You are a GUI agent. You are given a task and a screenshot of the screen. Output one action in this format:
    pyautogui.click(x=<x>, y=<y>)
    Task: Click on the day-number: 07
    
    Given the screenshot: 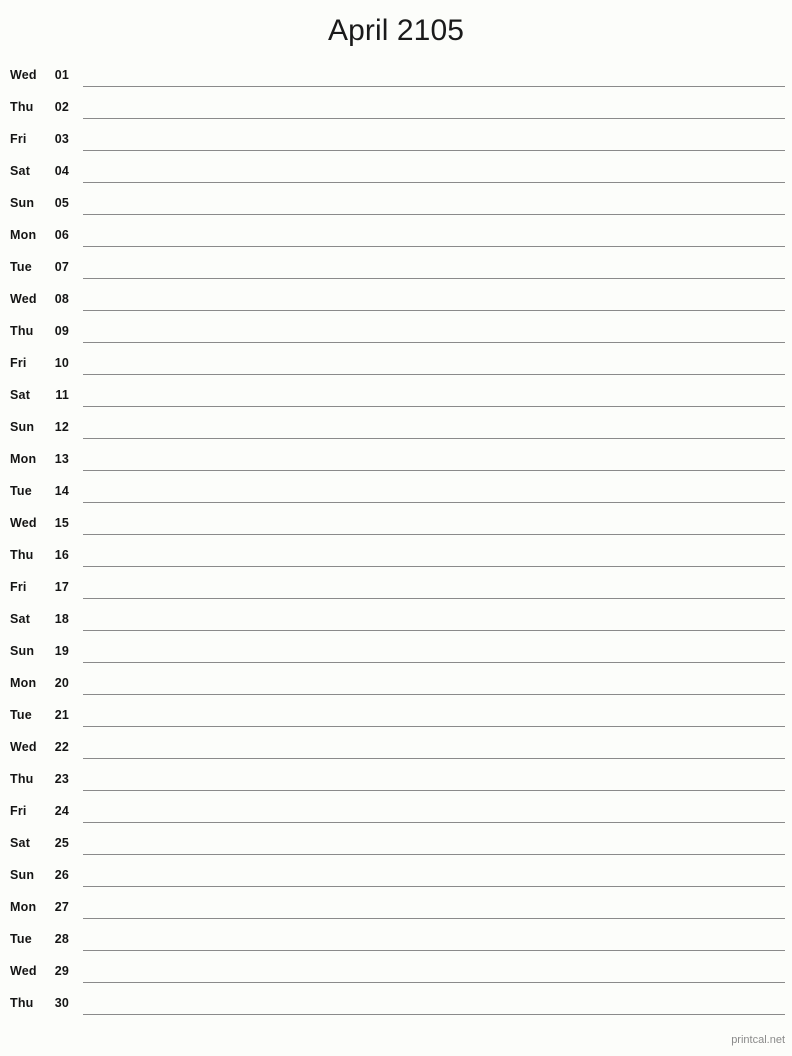 What is the action you would take?
    pyautogui.click(x=61, y=267)
    